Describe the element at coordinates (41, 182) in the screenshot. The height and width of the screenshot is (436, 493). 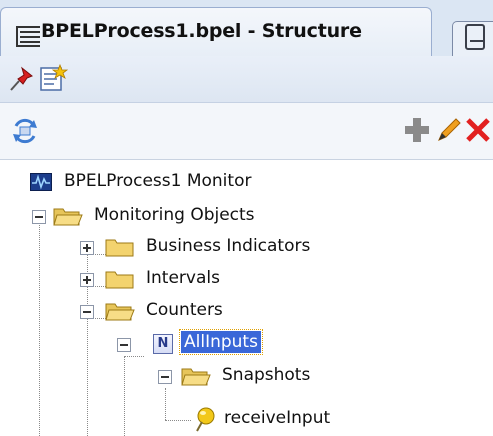
I see `monitor-icon` at that location.